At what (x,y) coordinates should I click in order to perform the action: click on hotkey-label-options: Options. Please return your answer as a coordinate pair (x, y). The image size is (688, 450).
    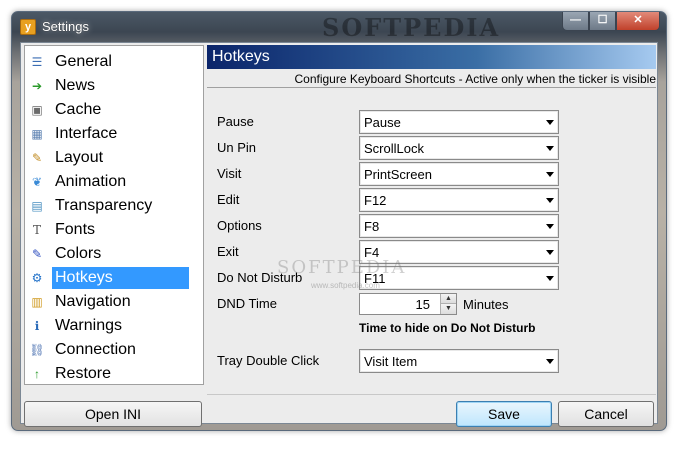
    Looking at the image, I should click on (239, 225).